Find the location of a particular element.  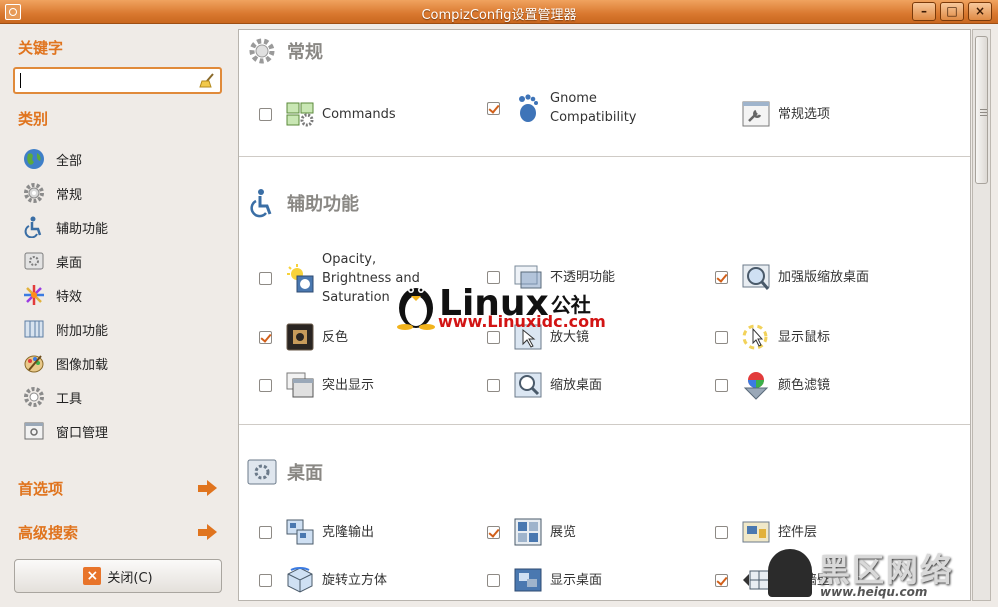

close-button-label: 关闭(C) is located at coordinates (130, 578).